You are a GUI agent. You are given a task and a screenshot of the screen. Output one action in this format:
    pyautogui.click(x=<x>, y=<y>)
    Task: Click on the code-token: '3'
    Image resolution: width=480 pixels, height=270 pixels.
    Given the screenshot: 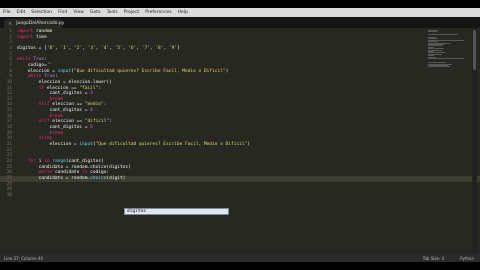 What is the action you would take?
    pyautogui.click(x=91, y=48)
    